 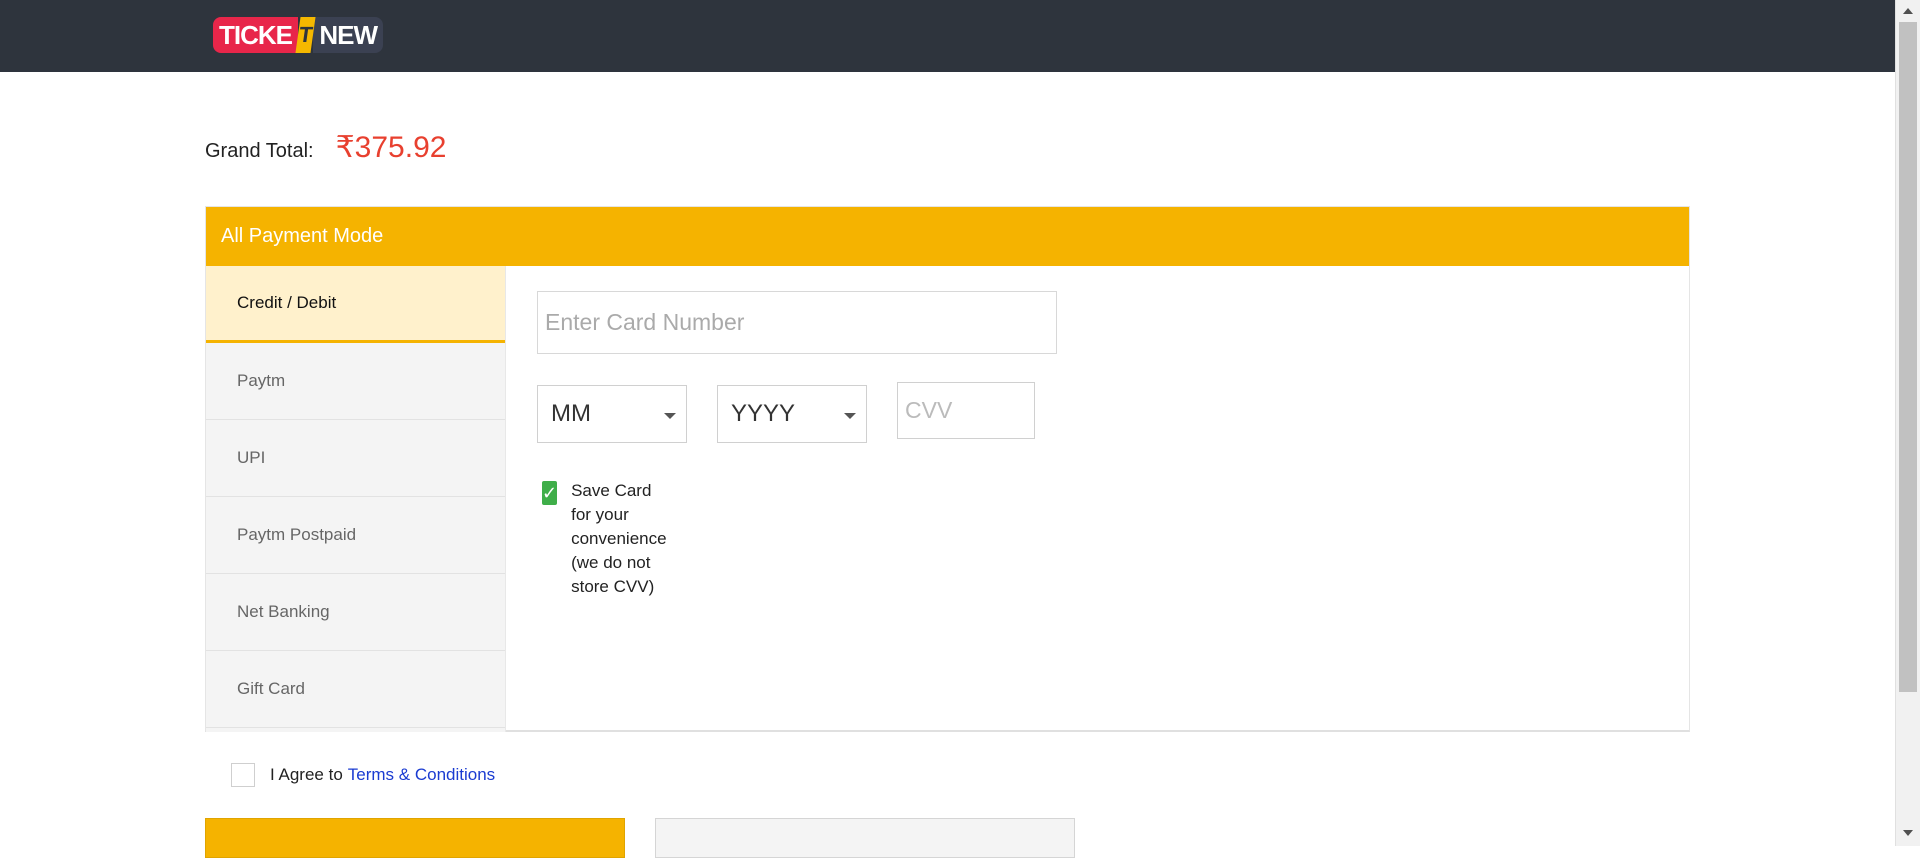 What do you see at coordinates (306, 774) in the screenshot?
I see `agree-text: I Agree to` at bounding box center [306, 774].